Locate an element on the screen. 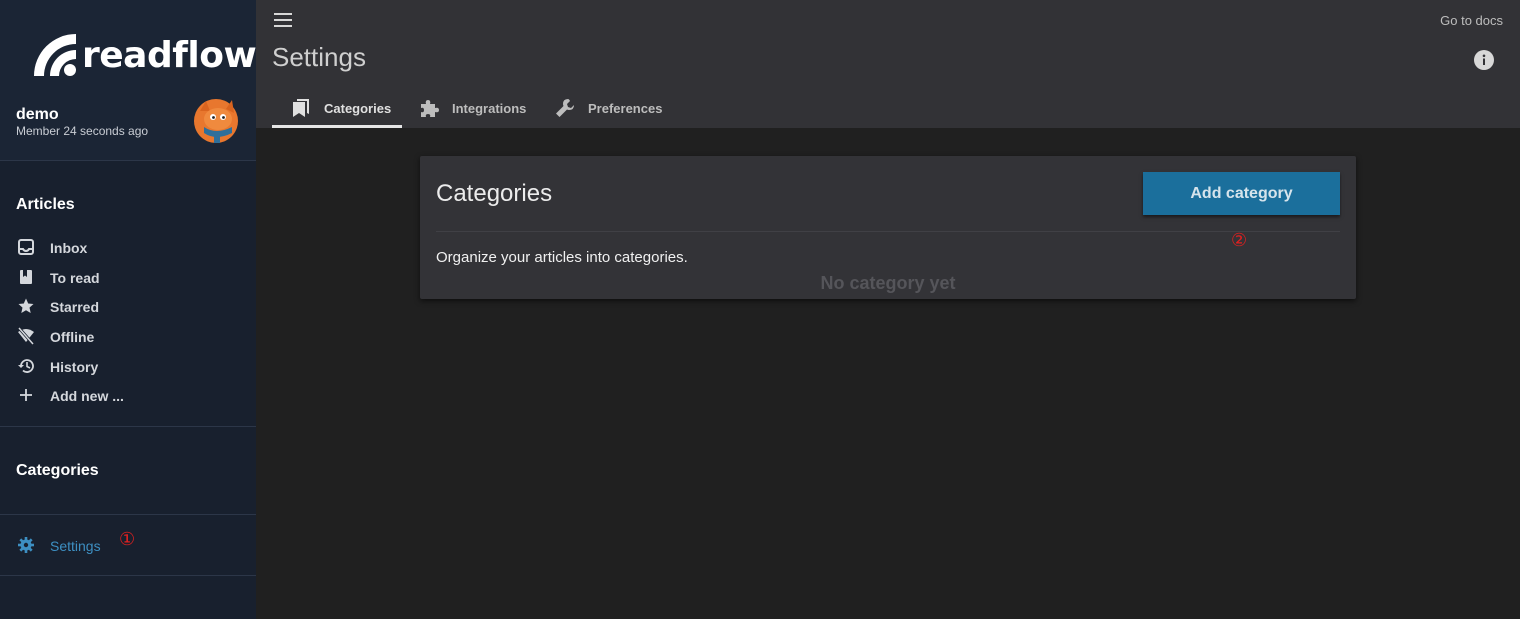  sidebar-item-offline: Offline is located at coordinates (128, 337).